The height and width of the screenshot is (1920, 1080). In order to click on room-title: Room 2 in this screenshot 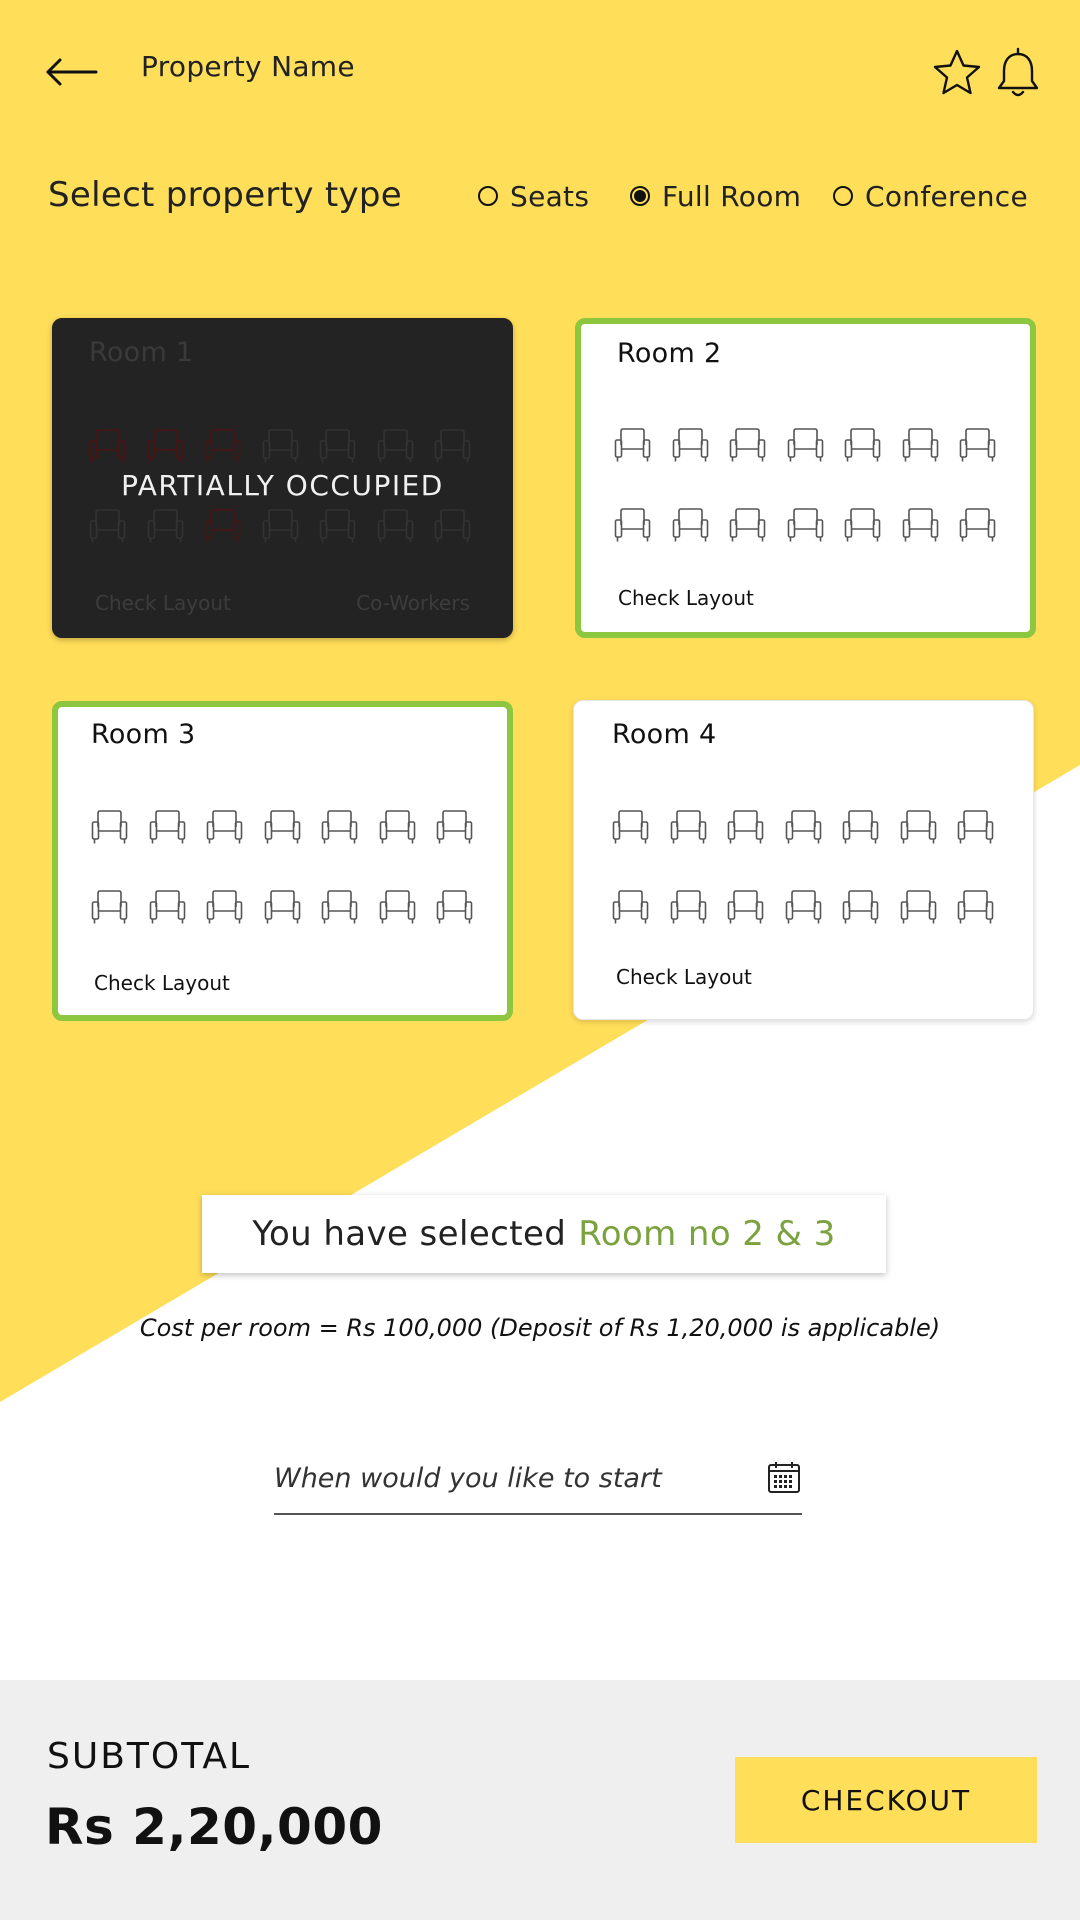, I will do `click(669, 353)`.